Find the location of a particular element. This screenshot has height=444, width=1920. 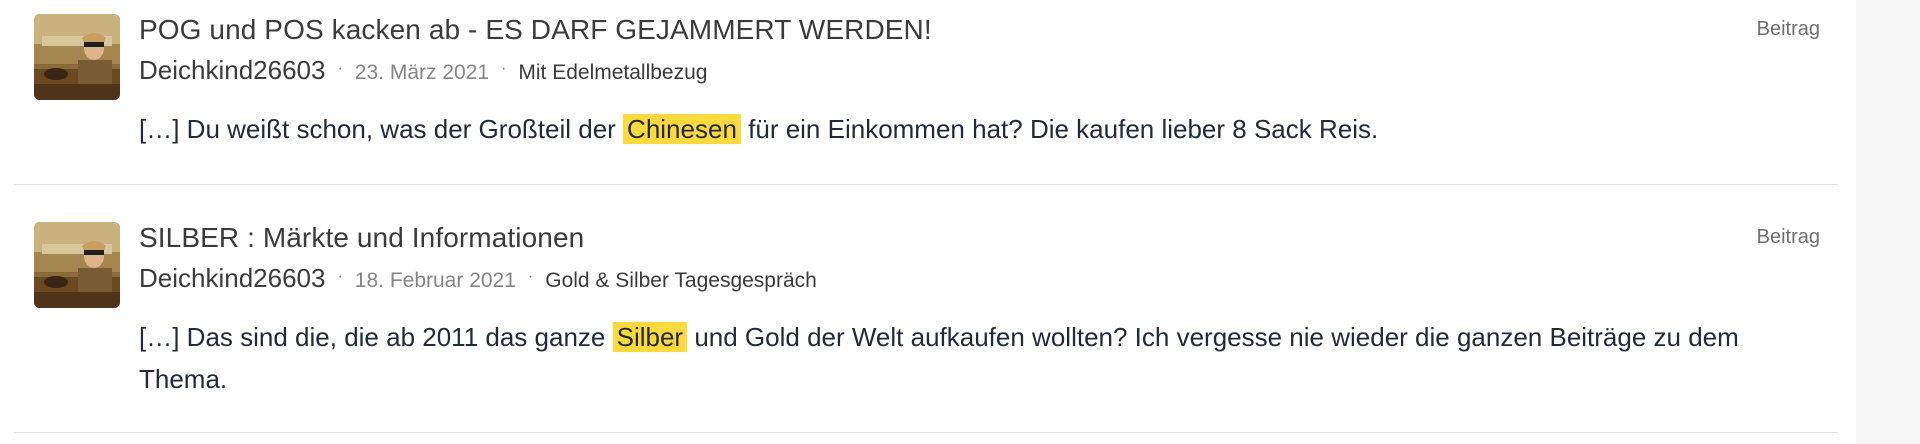

thread-title-link: SILBER : Märkte und Informationen is located at coordinates (361, 238).